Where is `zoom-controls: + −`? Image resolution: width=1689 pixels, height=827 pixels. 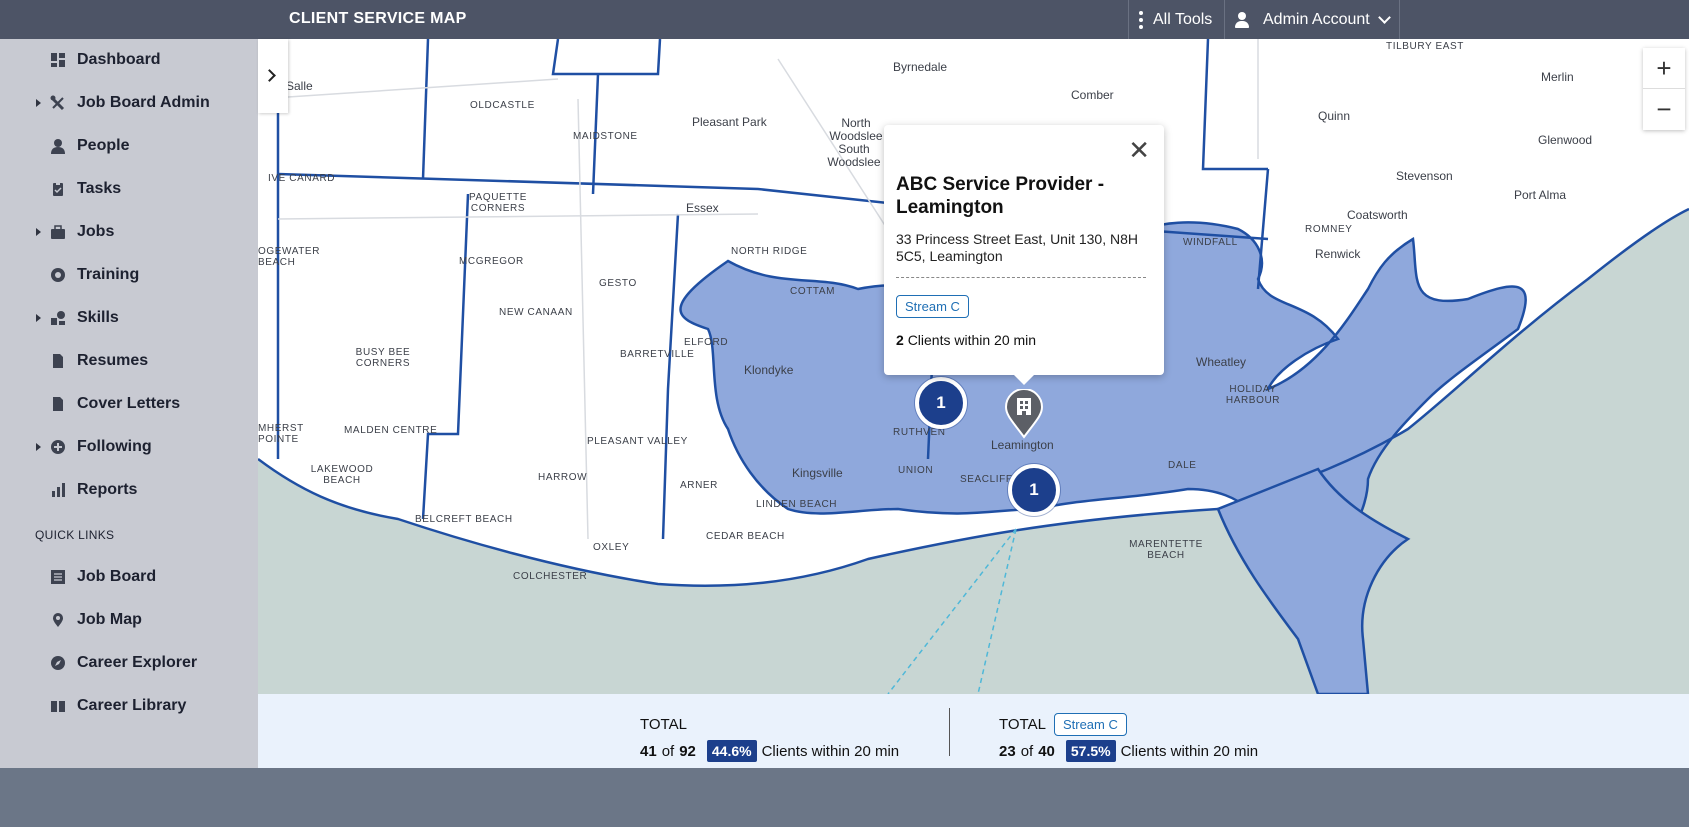
zoom-controls: + − is located at coordinates (1664, 89).